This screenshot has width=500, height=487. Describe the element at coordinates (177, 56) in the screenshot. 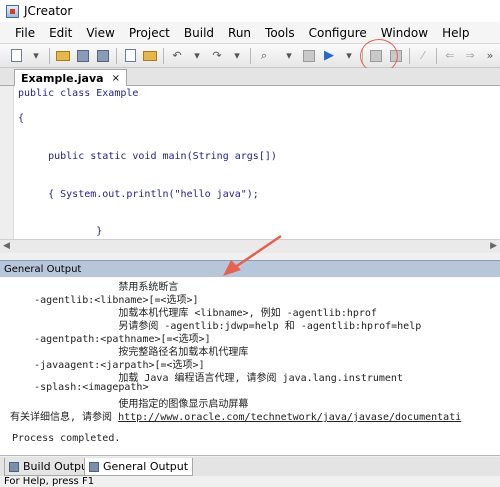

I see `undo-icon: ↶` at that location.